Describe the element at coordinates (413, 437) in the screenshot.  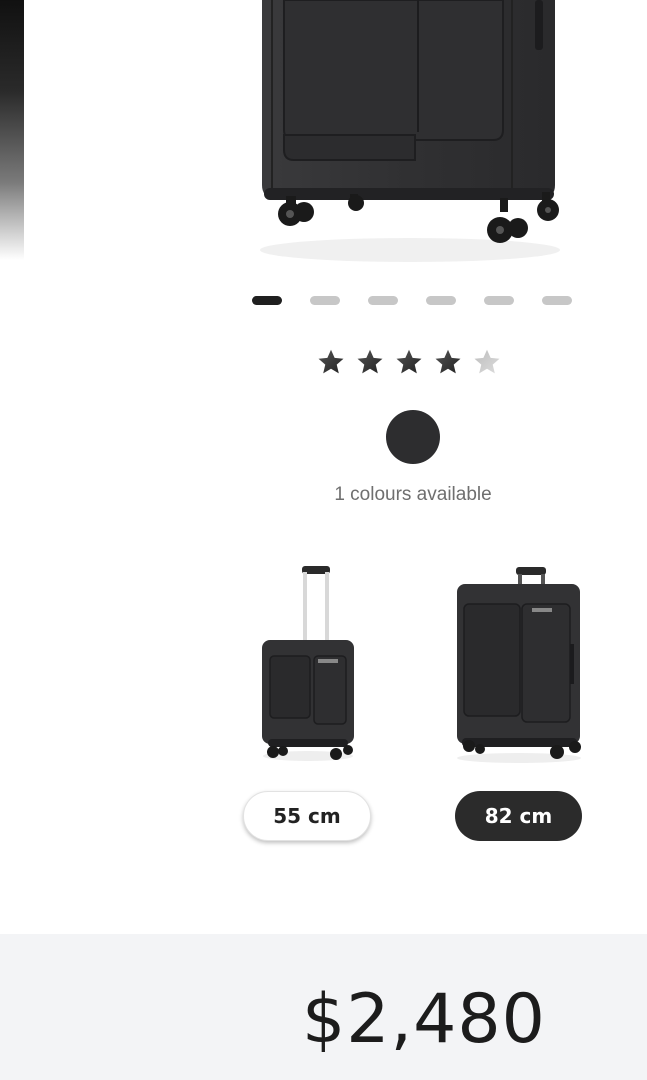
I see `colour-swatch-black` at that location.